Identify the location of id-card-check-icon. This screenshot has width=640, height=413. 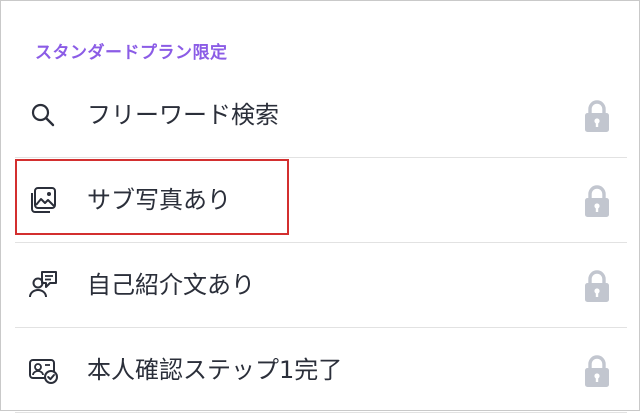
(43, 370).